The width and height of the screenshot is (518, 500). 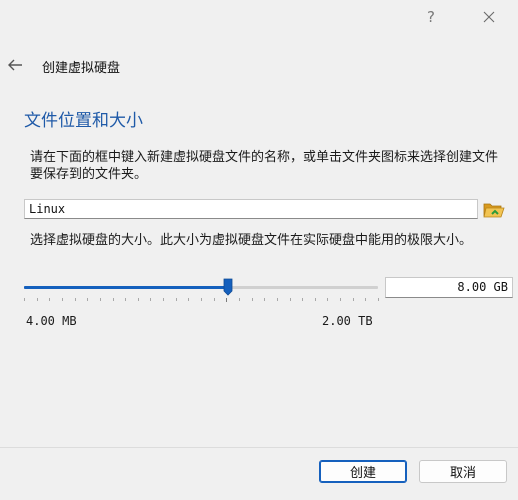 What do you see at coordinates (347, 321) in the screenshot?
I see `size-max-label: 2.00 TB` at bounding box center [347, 321].